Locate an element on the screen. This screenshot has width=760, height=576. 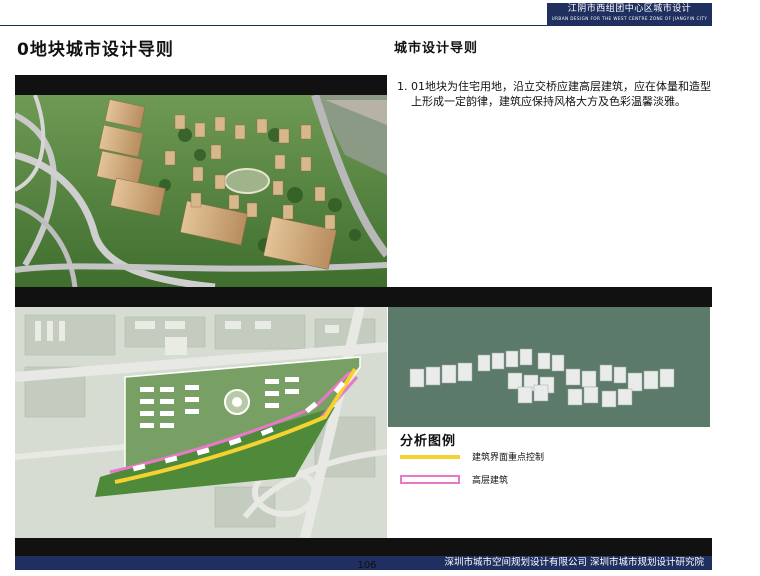
section-title: 城市设计导则 is located at coordinates (436, 48).